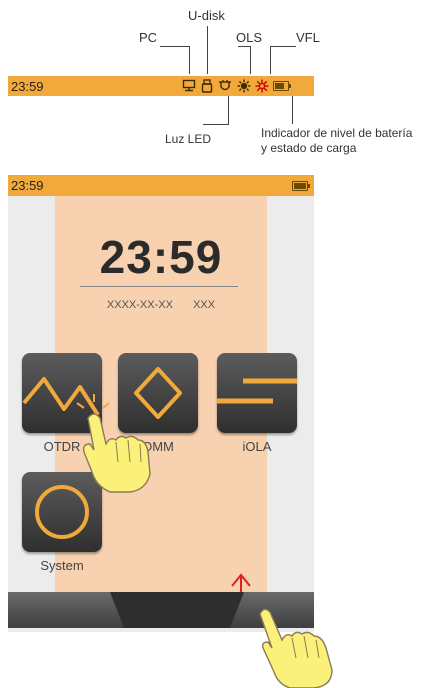 The image size is (435, 688). I want to click on leader-pc-v, so click(189, 60).